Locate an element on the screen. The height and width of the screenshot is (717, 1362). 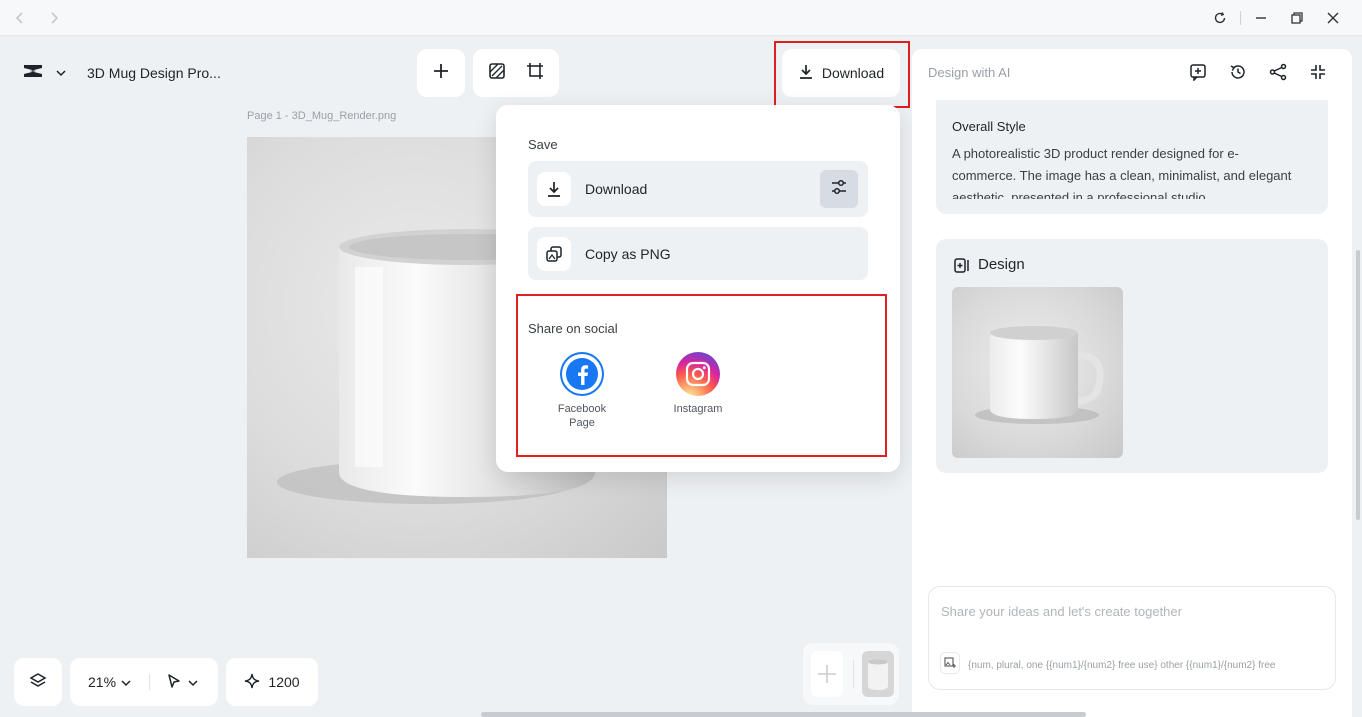
collapse-icon is located at coordinates (1318, 72).